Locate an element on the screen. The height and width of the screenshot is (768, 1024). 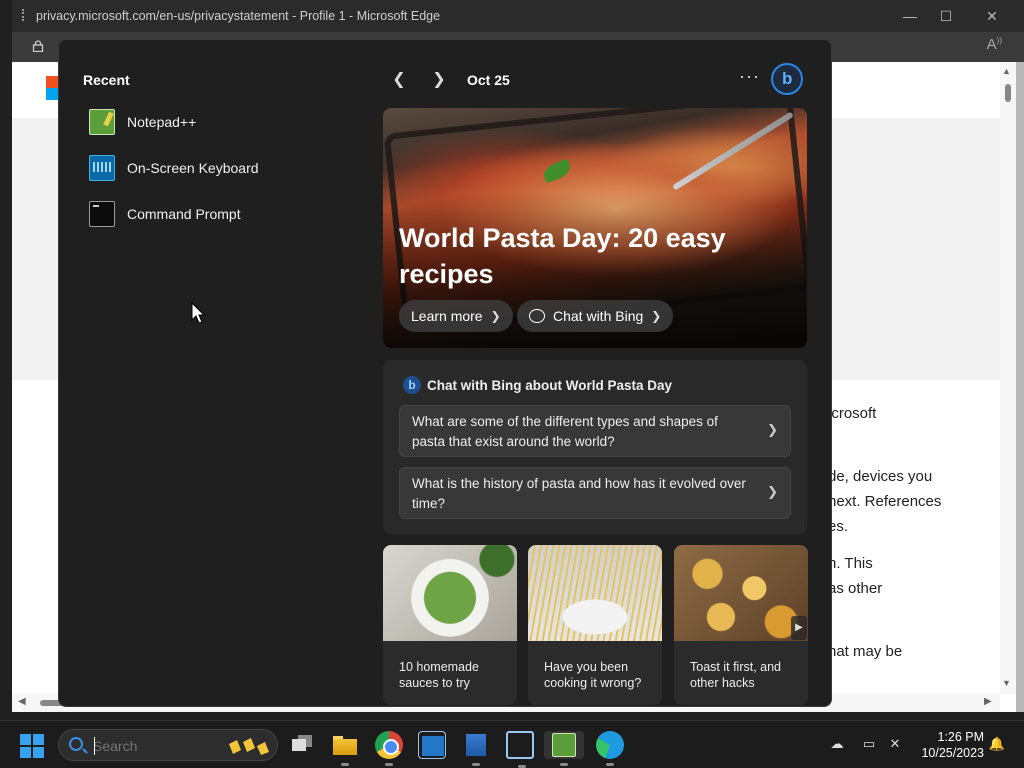
story-tile-caption: Have you been cooking it wrong? is located at coordinates (593, 675).